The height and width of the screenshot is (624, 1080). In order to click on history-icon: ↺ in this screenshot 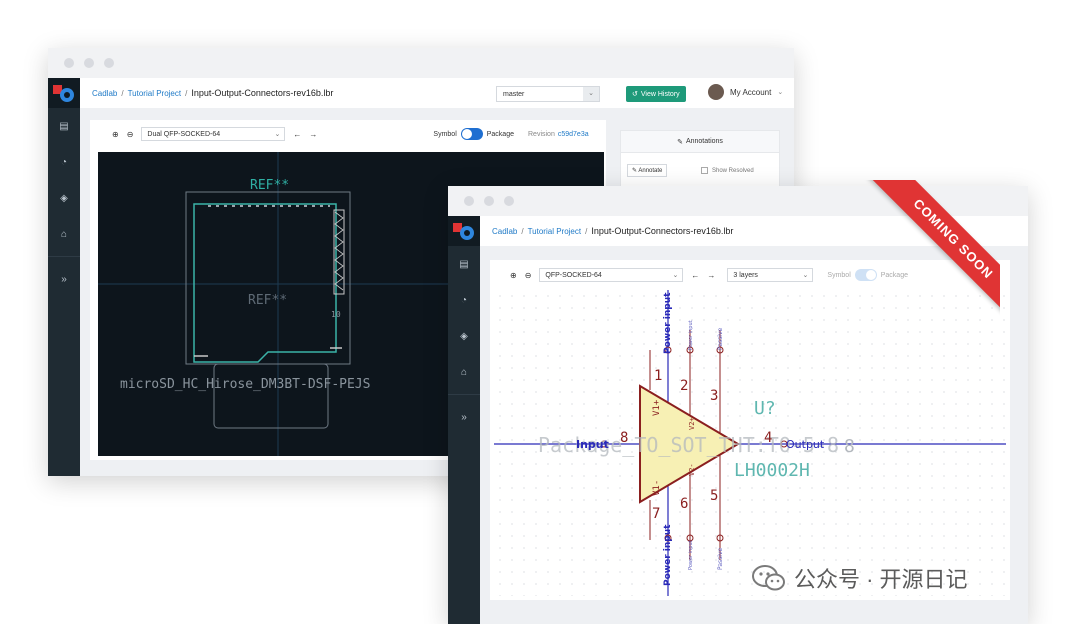, I will do `click(635, 94)`.